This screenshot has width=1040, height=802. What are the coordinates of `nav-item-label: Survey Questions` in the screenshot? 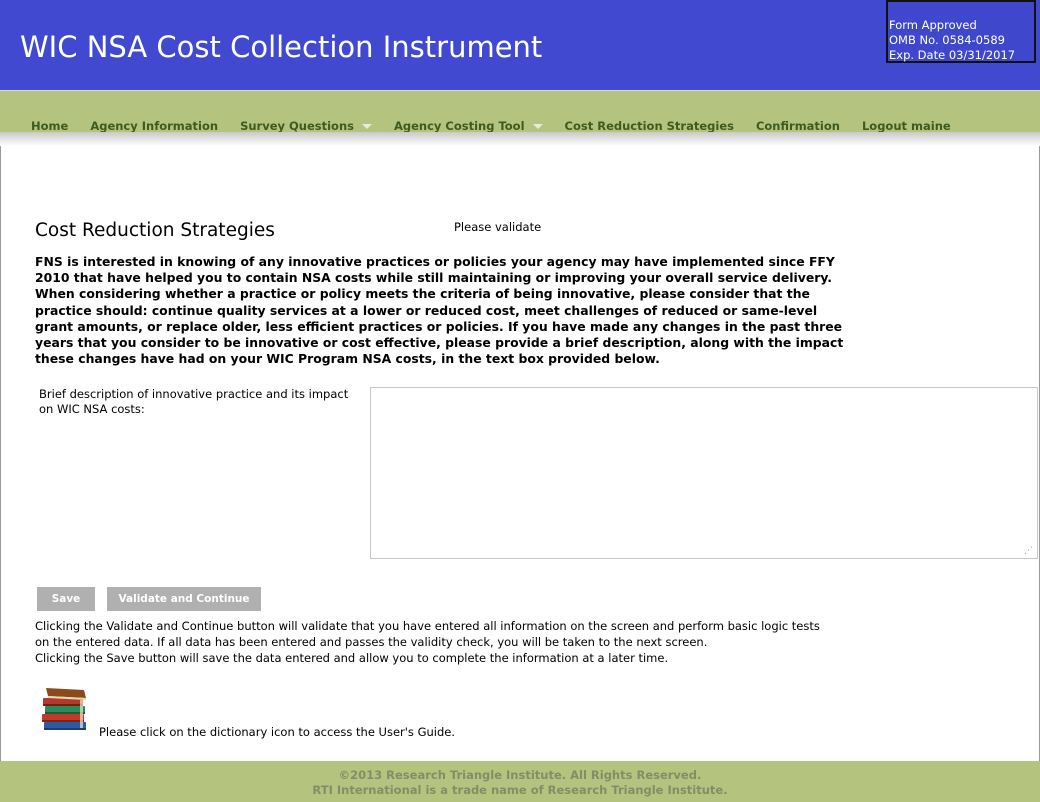 It's located at (297, 126).